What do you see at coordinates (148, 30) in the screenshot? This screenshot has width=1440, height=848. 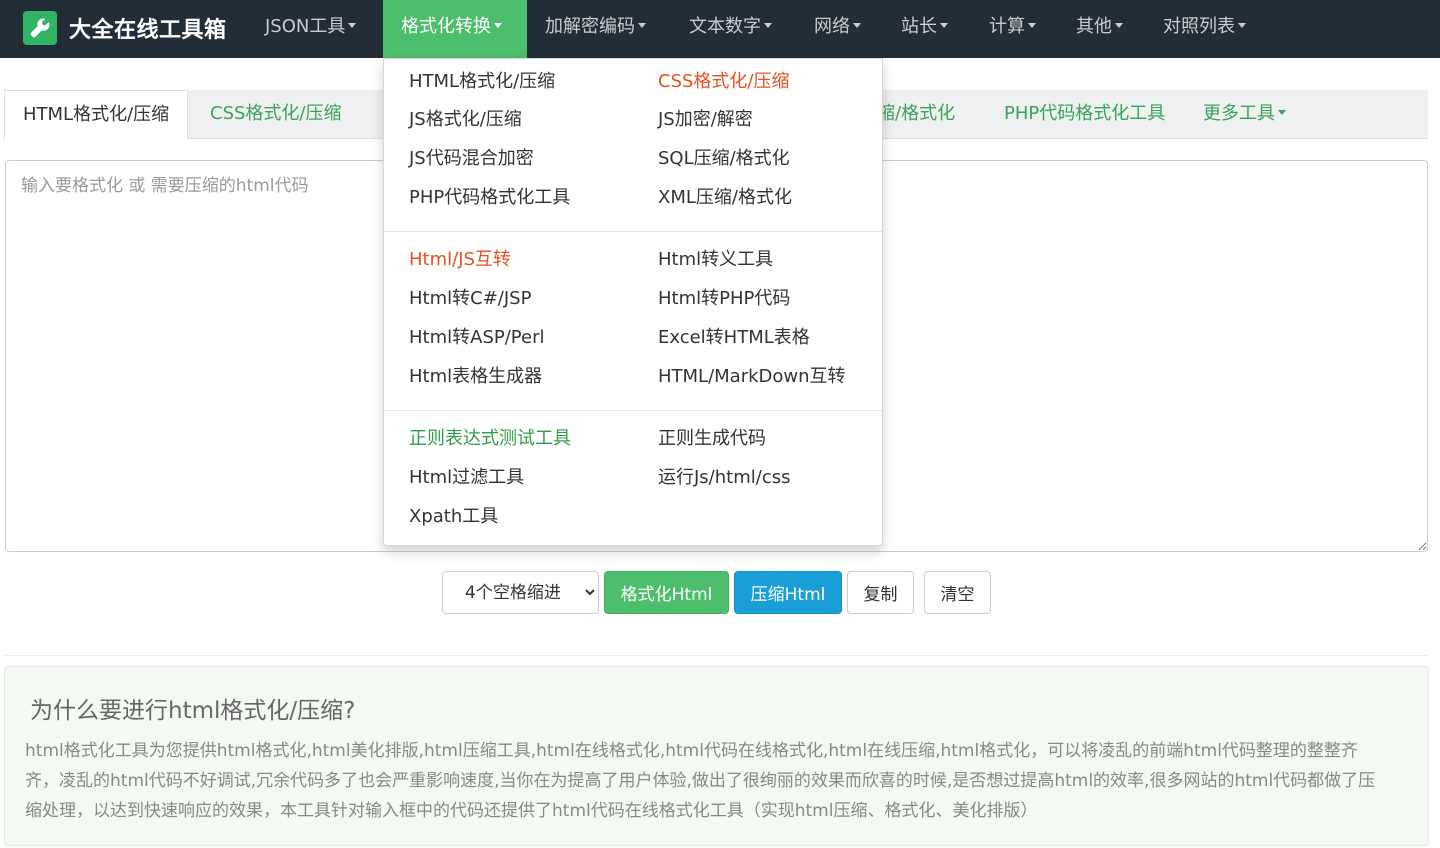 I see `brand-name: 大全在线工具箱` at bounding box center [148, 30].